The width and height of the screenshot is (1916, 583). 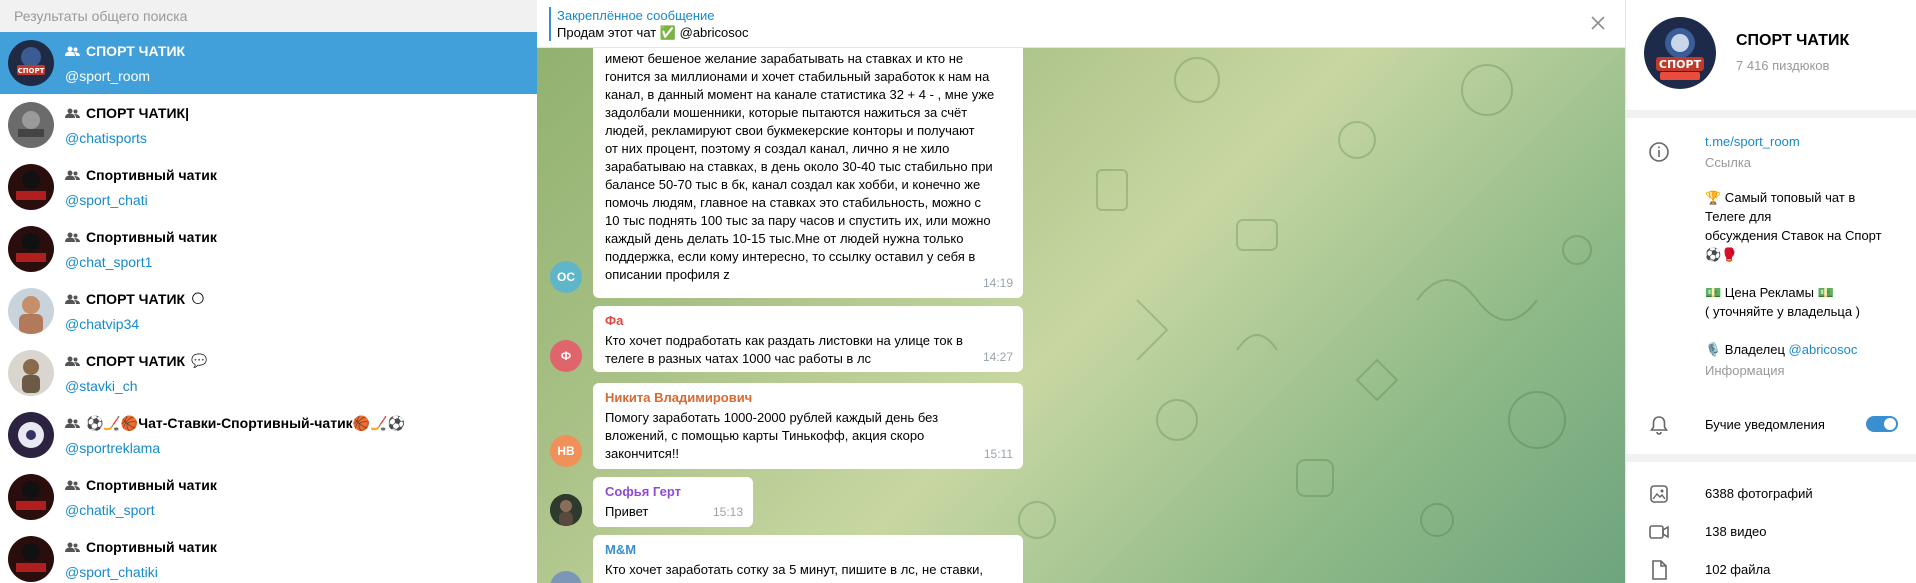 I want to click on result-handle: @sport_room, so click(x=108, y=76).